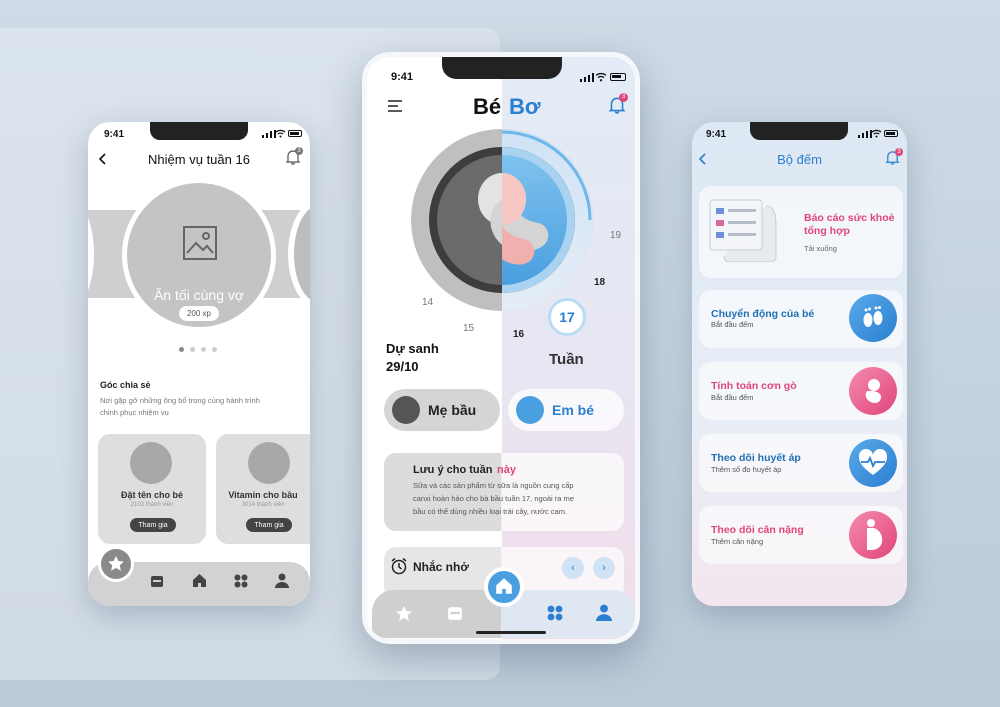  What do you see at coordinates (757, 530) in the screenshot?
I see `item-title: Theo dõi cân nặng` at bounding box center [757, 530].